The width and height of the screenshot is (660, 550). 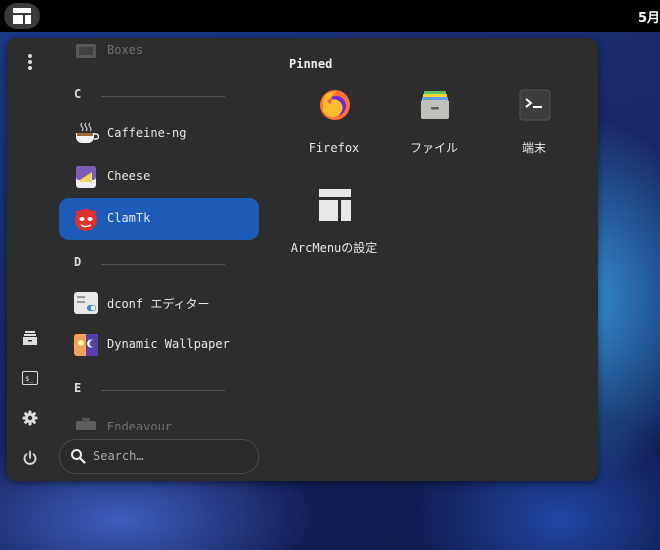 I want to click on search-box, so click(x=159, y=456).